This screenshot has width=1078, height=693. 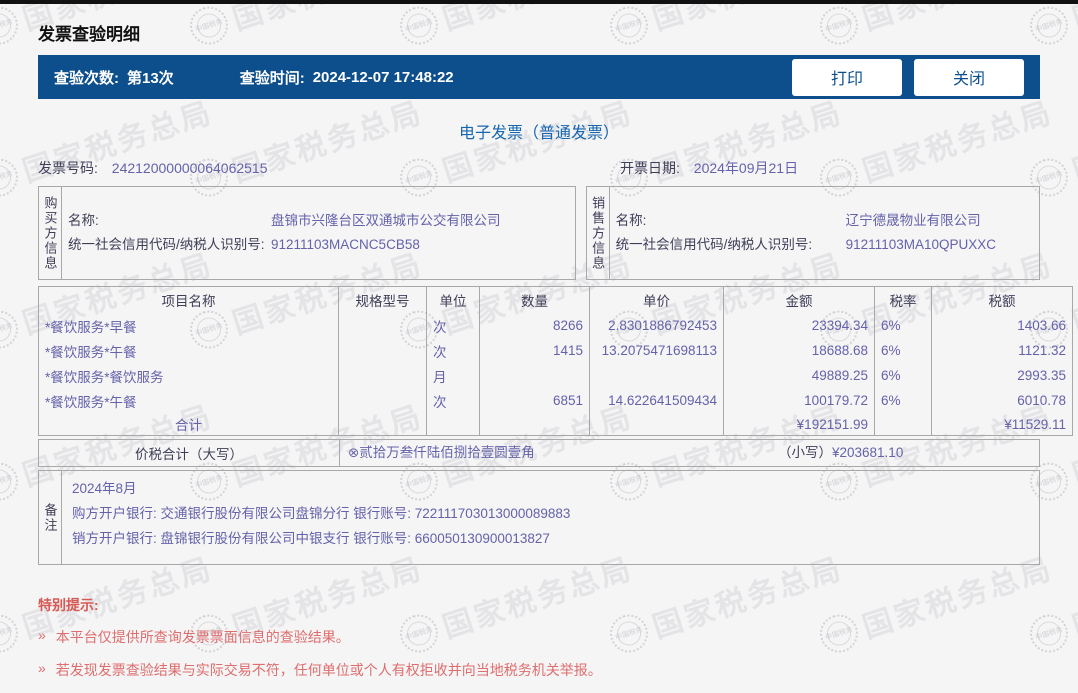 I want to click on total-rate-empty, so click(x=903, y=424).